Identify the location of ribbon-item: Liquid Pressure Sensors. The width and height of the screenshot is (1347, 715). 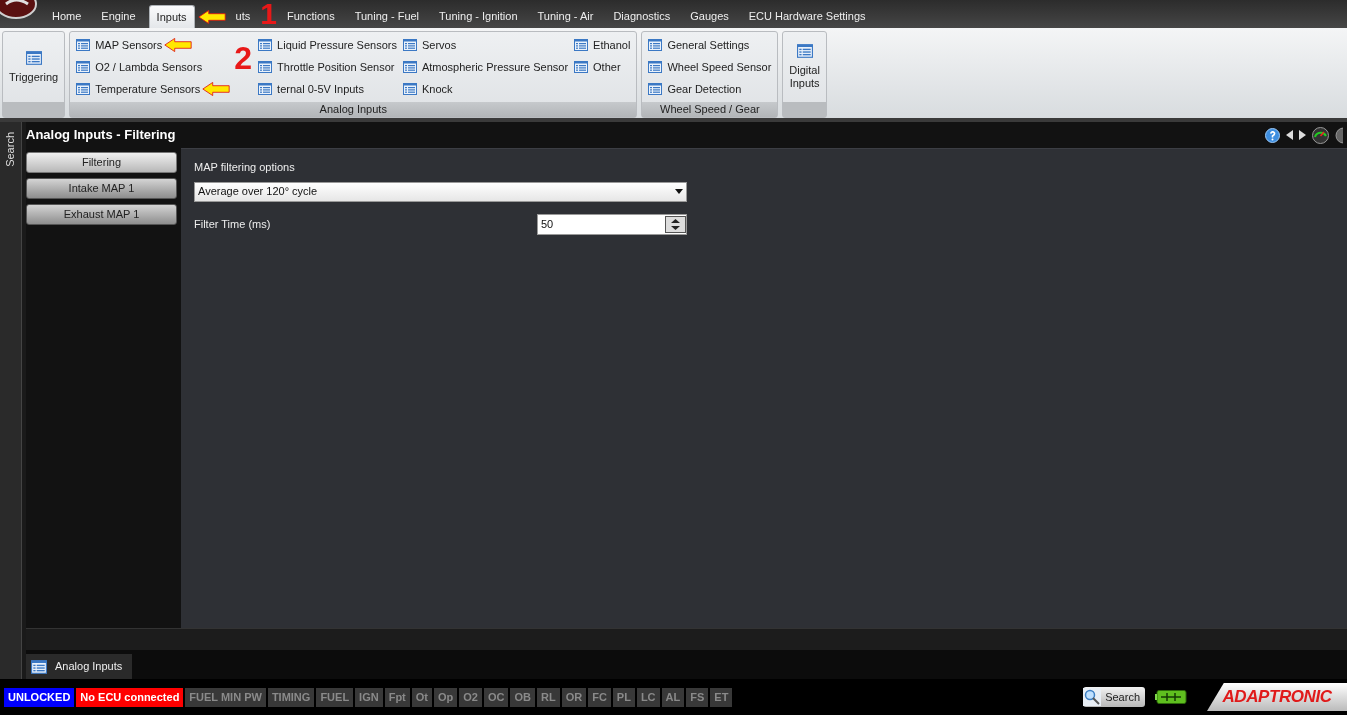
(327, 45).